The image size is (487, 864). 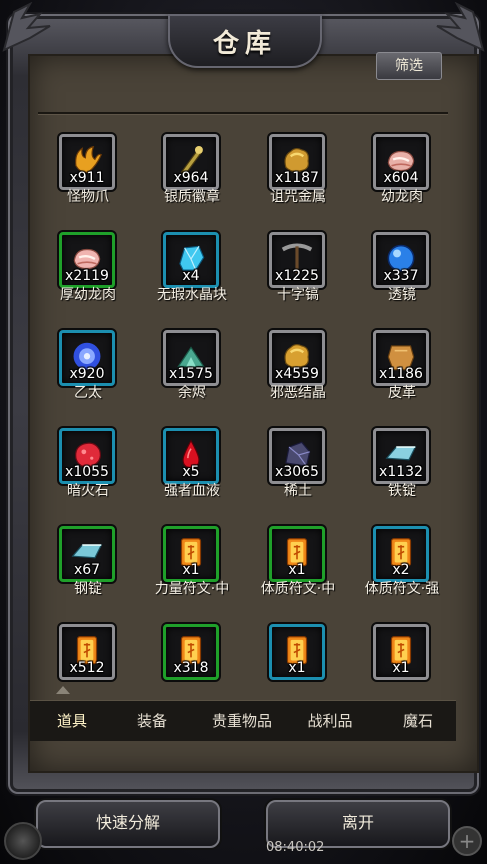 I want to click on inventory-item: x1575 余烬, so click(x=192, y=361).